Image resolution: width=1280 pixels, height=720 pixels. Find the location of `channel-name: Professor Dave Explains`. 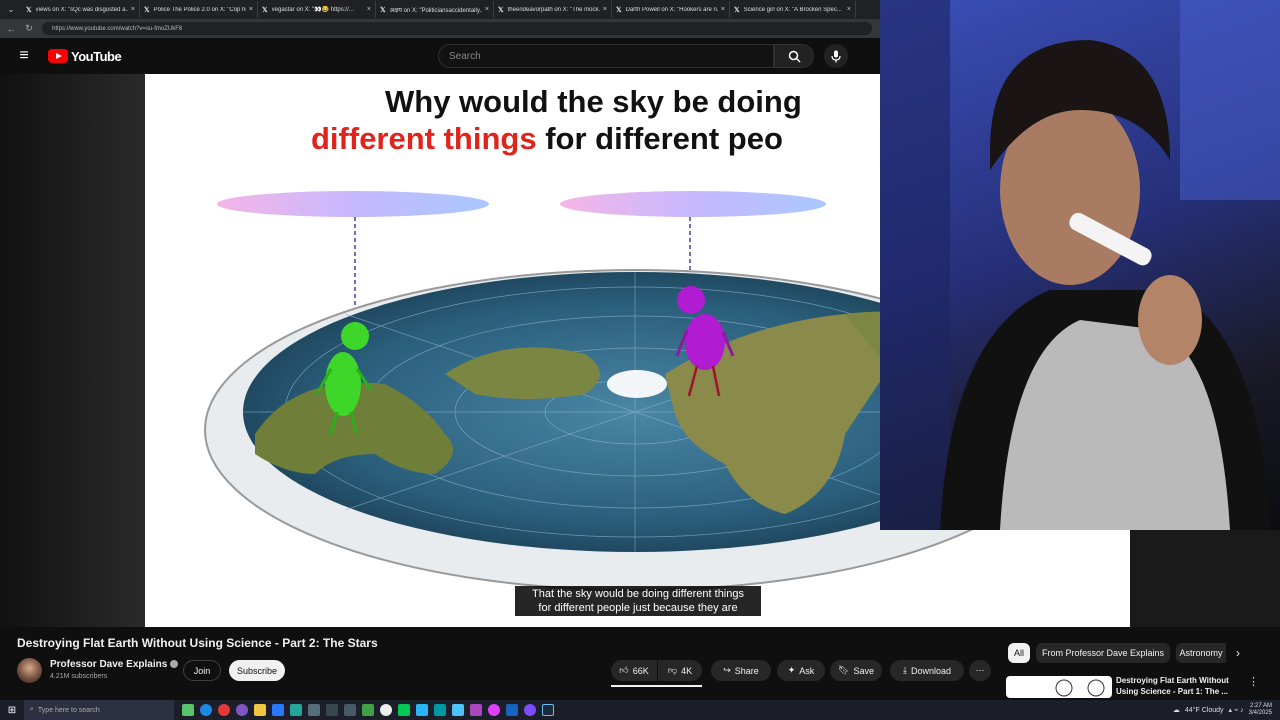

channel-name: Professor Dave Explains is located at coordinates (114, 664).